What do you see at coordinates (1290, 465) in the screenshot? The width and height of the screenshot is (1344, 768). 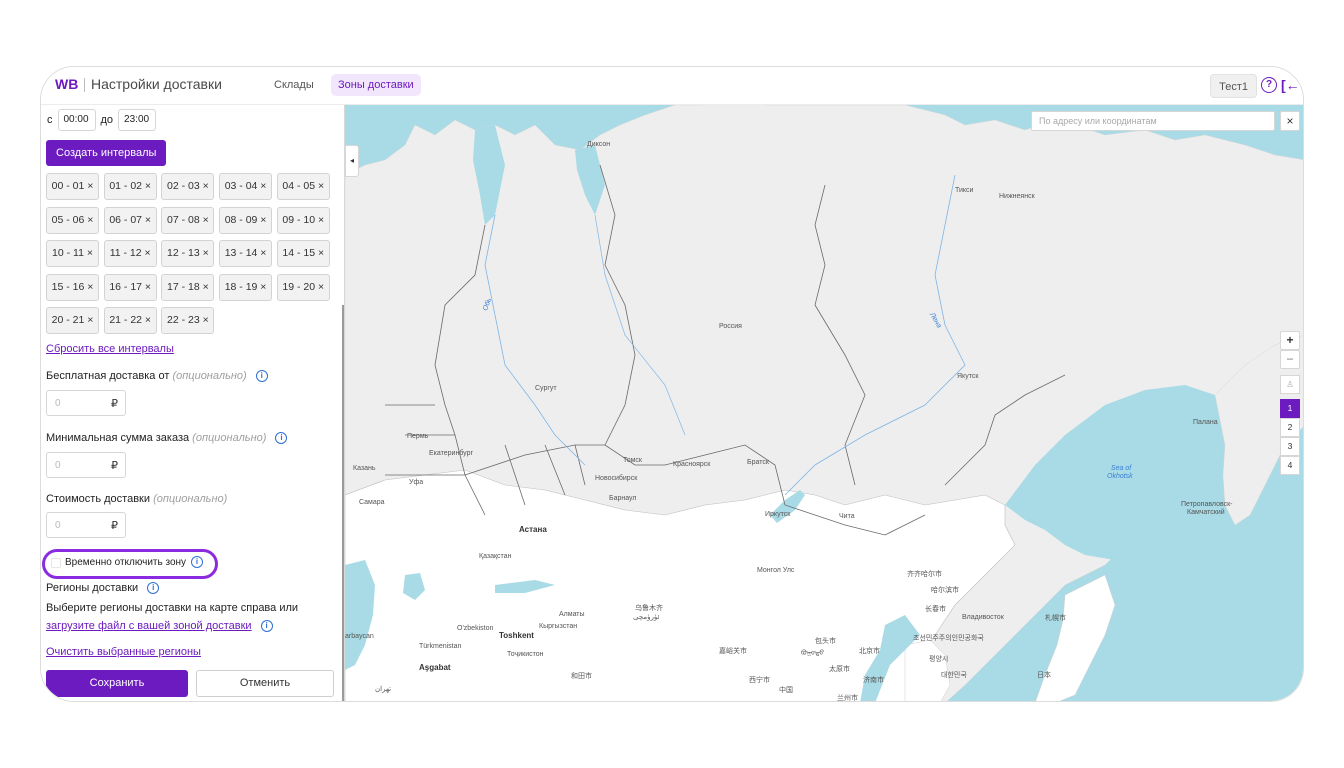 I see `layer-button-4: 4` at bounding box center [1290, 465].